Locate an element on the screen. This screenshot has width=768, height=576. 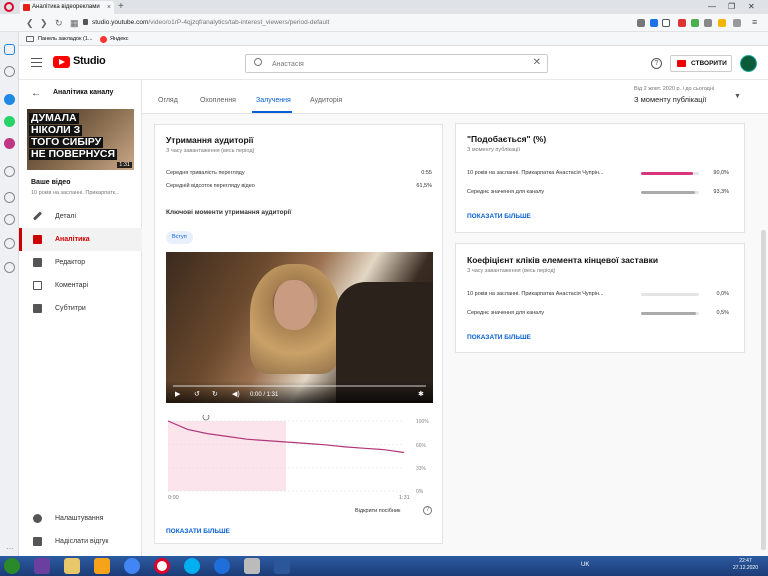
app-icon is located at coordinates (42, 566).